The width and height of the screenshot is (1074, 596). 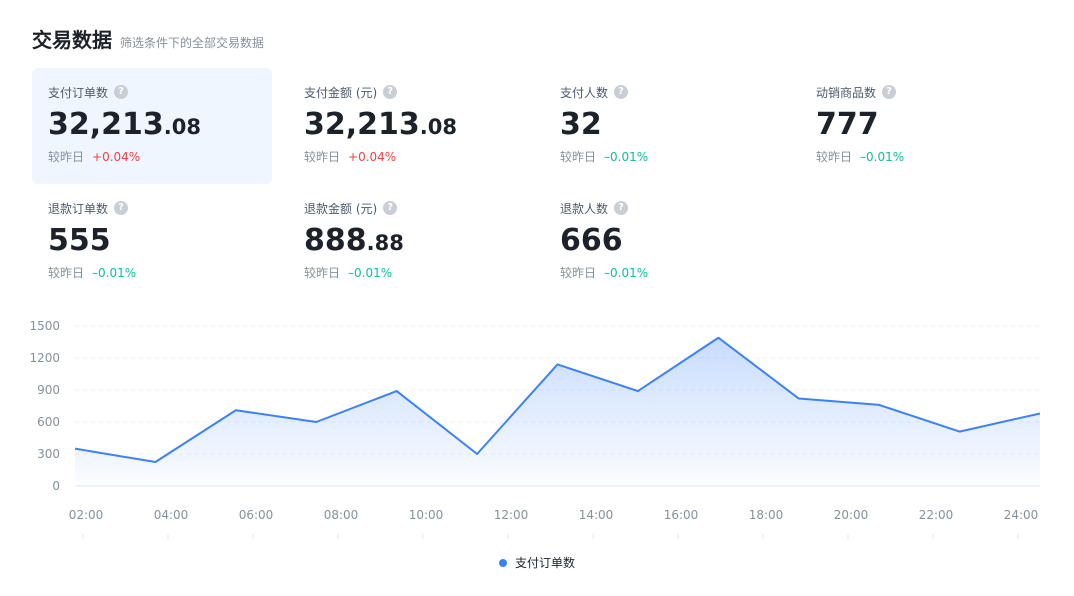 What do you see at coordinates (171, 515) in the screenshot?
I see `x-tick-label: 04:00` at bounding box center [171, 515].